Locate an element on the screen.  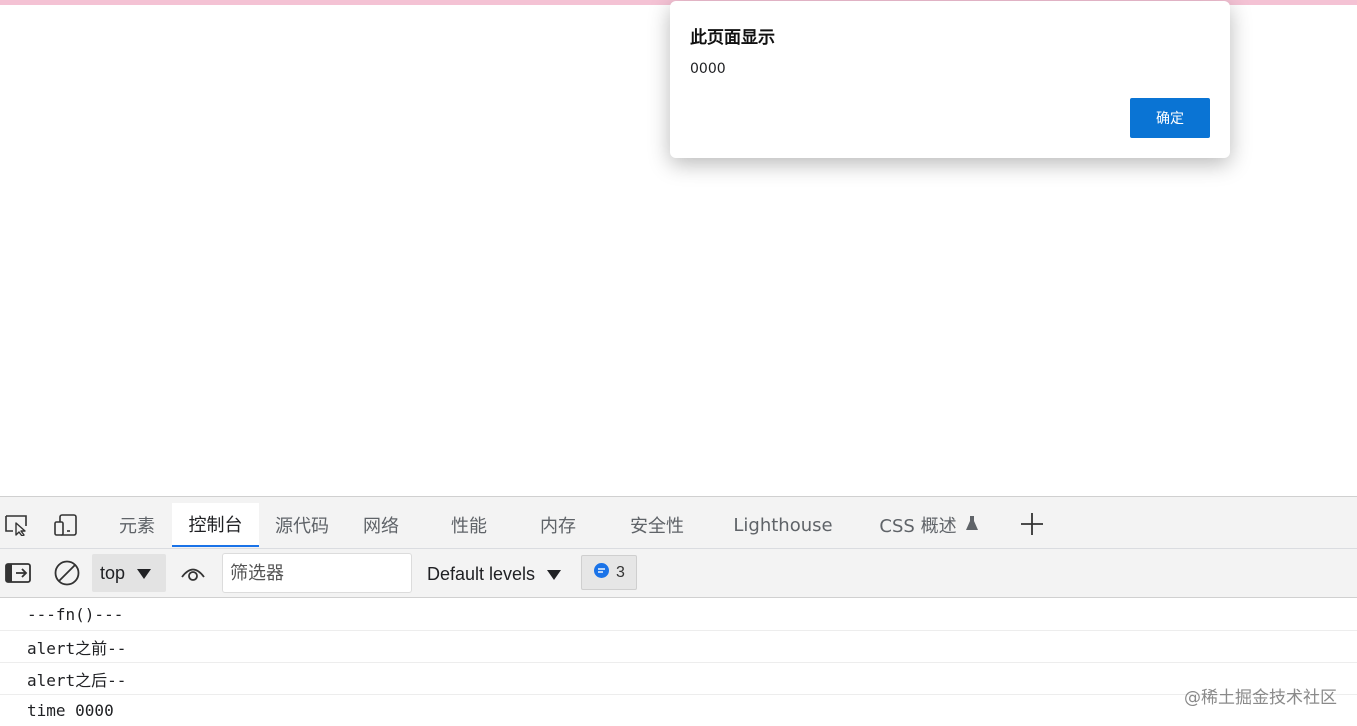
tab-memory: 内存 is located at coordinates (558, 525).